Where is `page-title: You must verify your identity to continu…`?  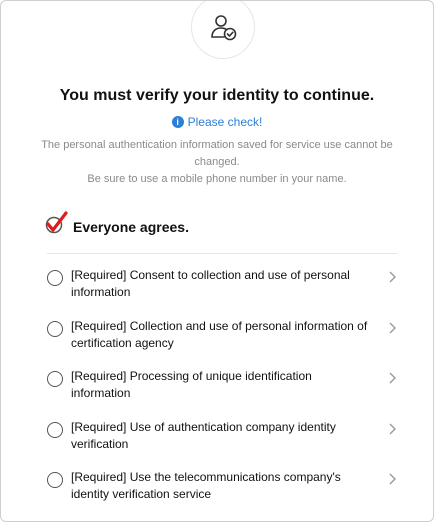
page-title: You must verify your identity to continu… is located at coordinates (217, 95).